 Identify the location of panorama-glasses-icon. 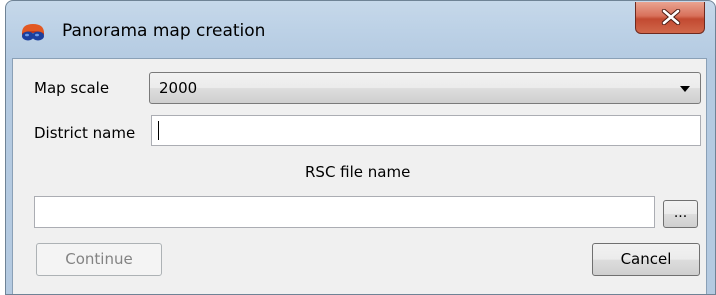
(33, 33).